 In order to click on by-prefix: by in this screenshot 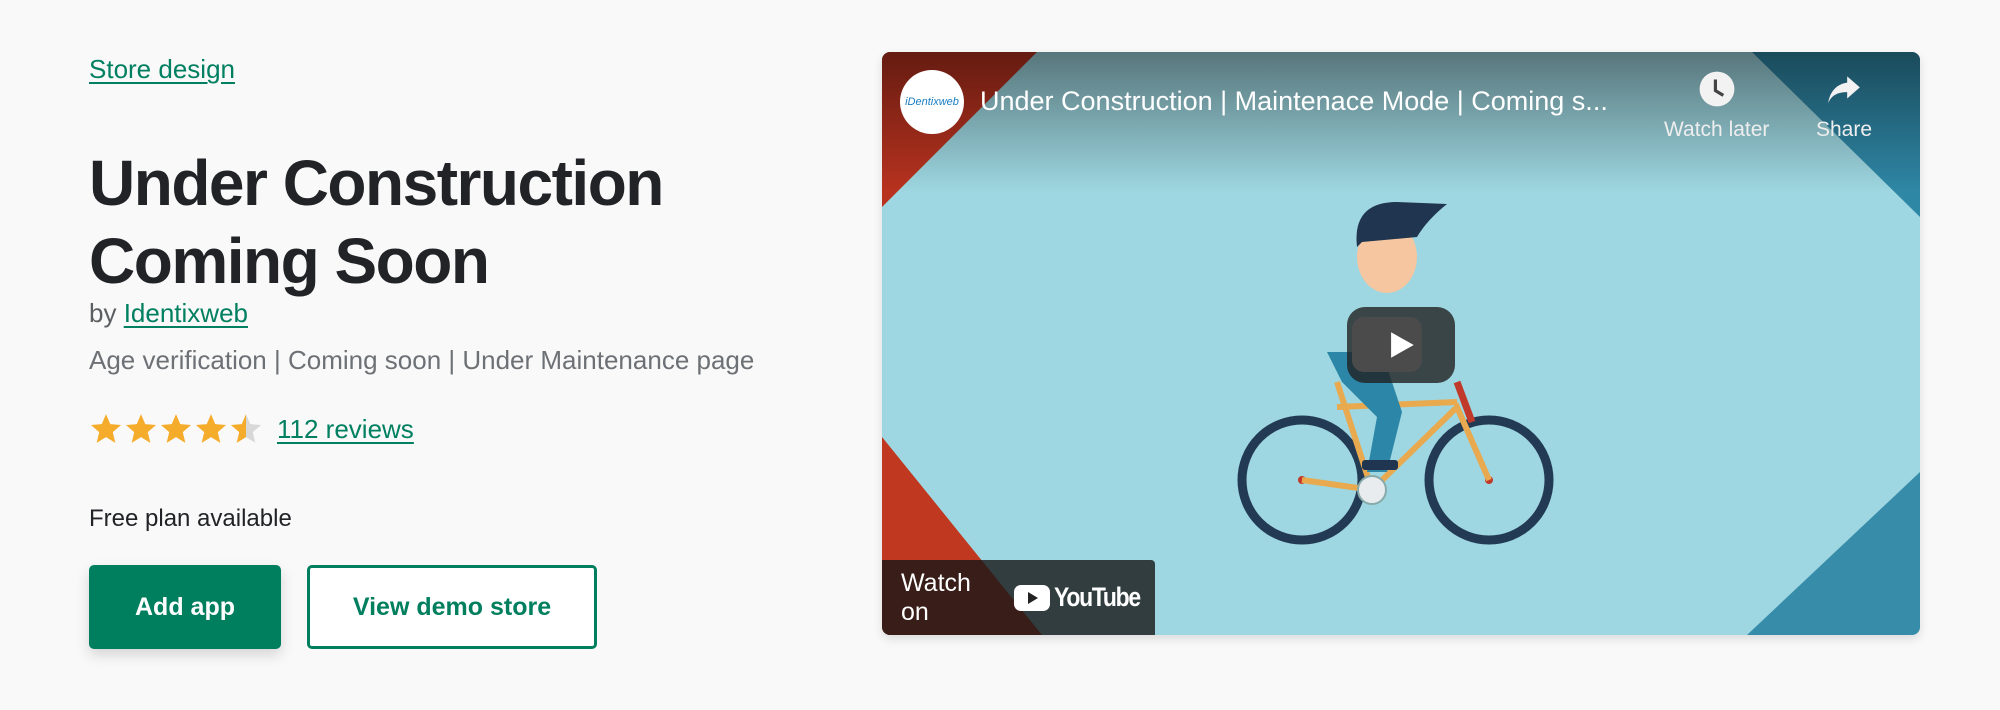, I will do `click(103, 313)`.